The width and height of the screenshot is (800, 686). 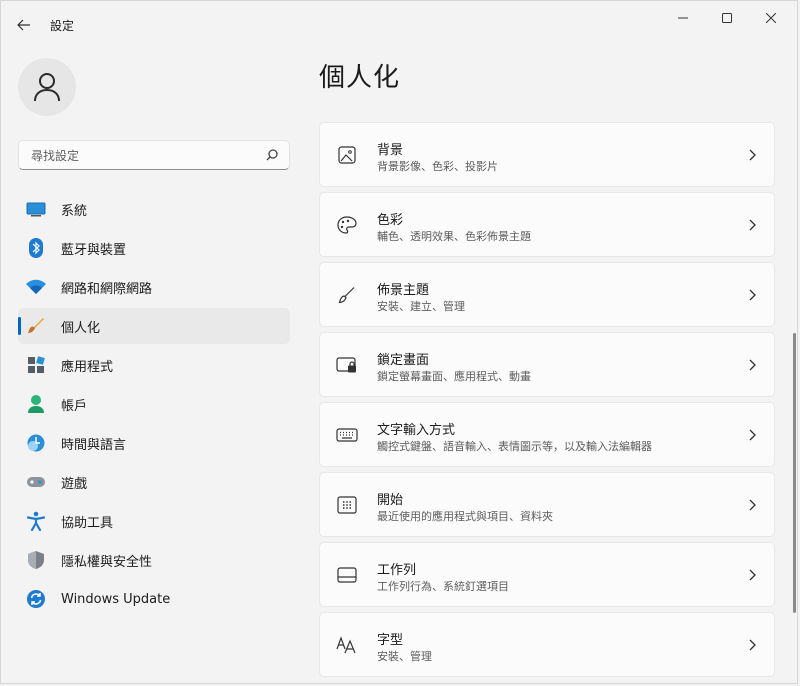 I want to click on sidebar-item-label: 協助工具, so click(x=87, y=523).